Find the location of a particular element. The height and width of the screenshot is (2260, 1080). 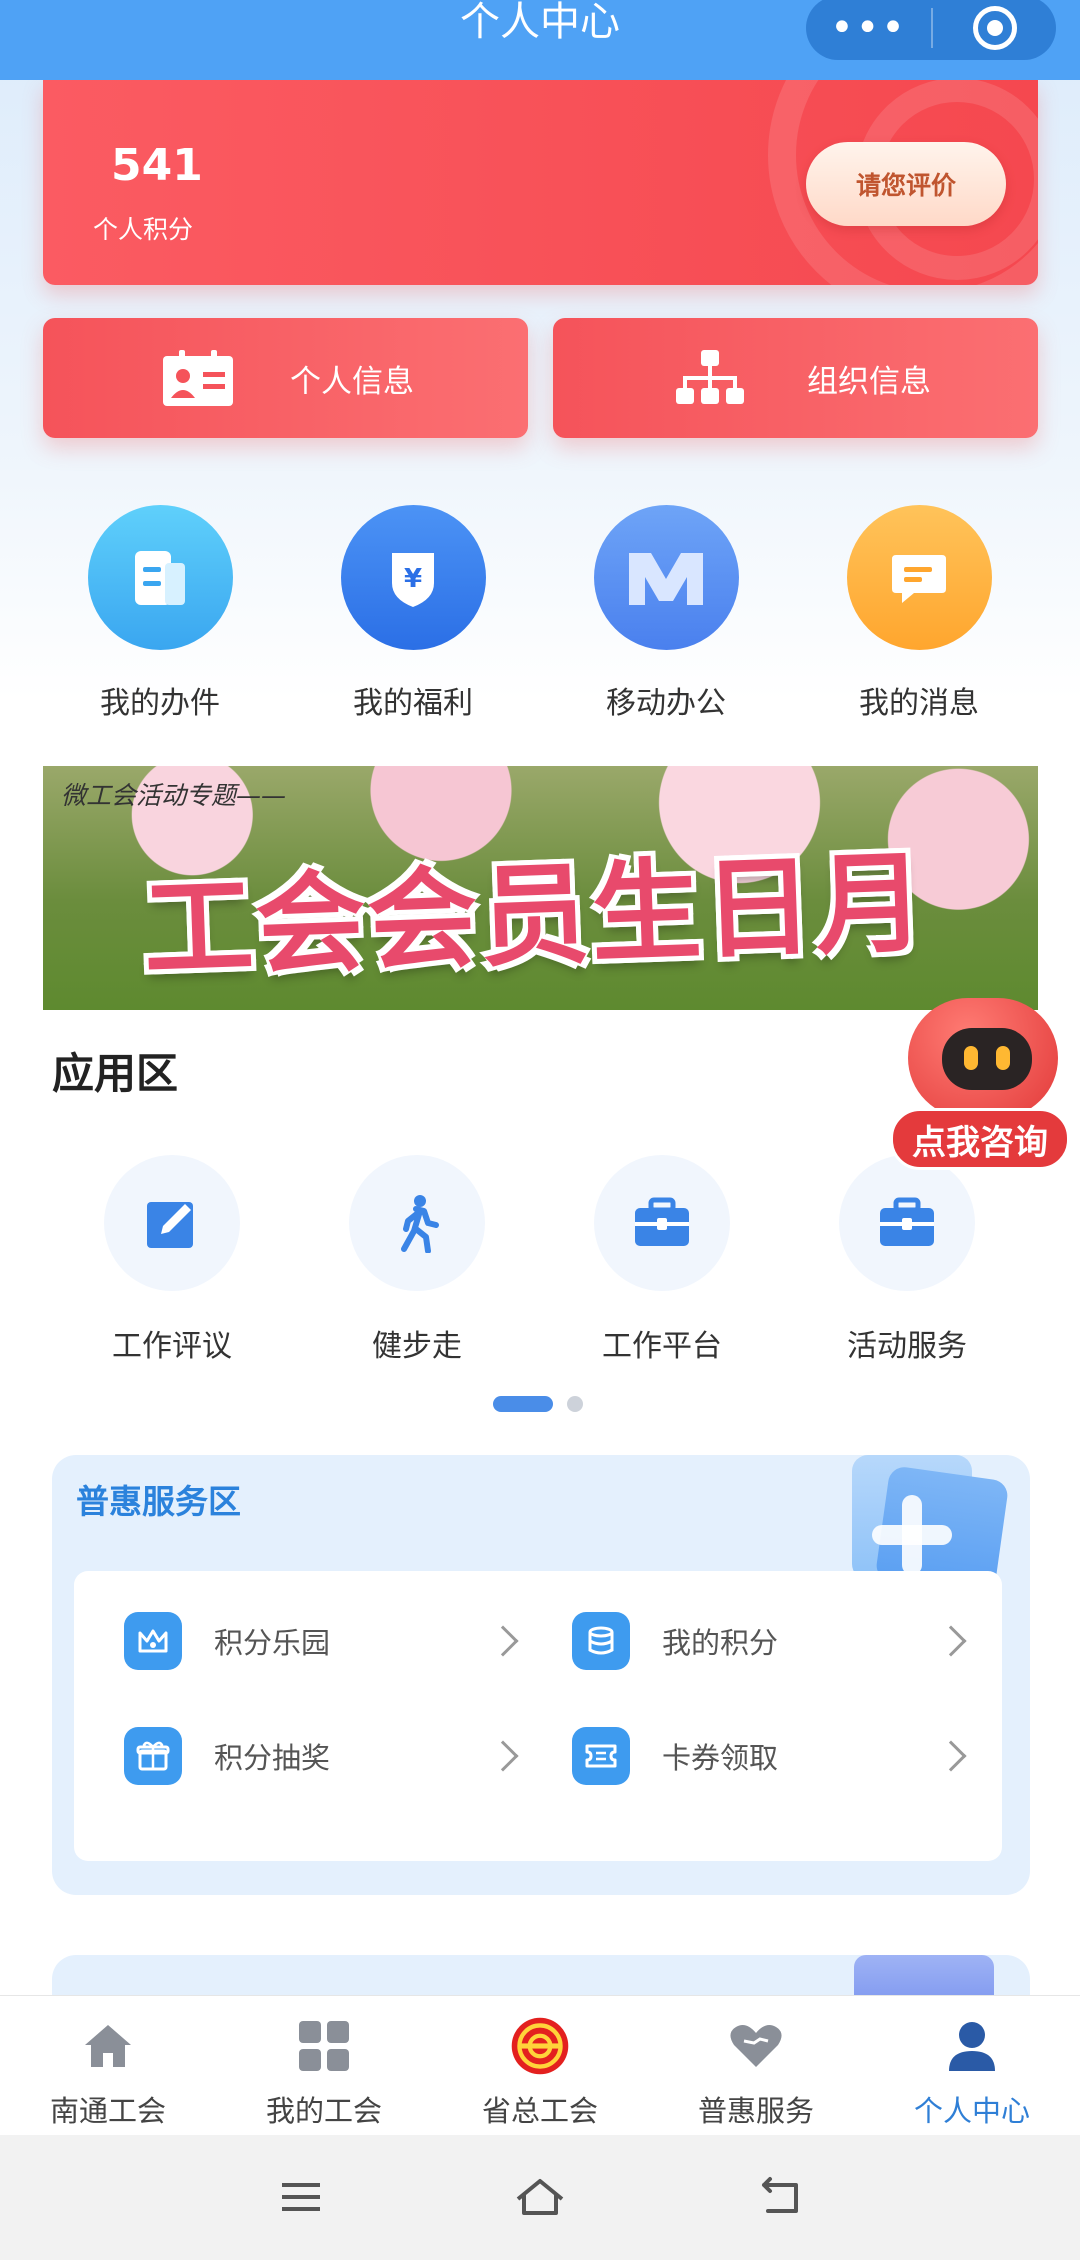

mini-program-capsule: ••• is located at coordinates (931, 30).